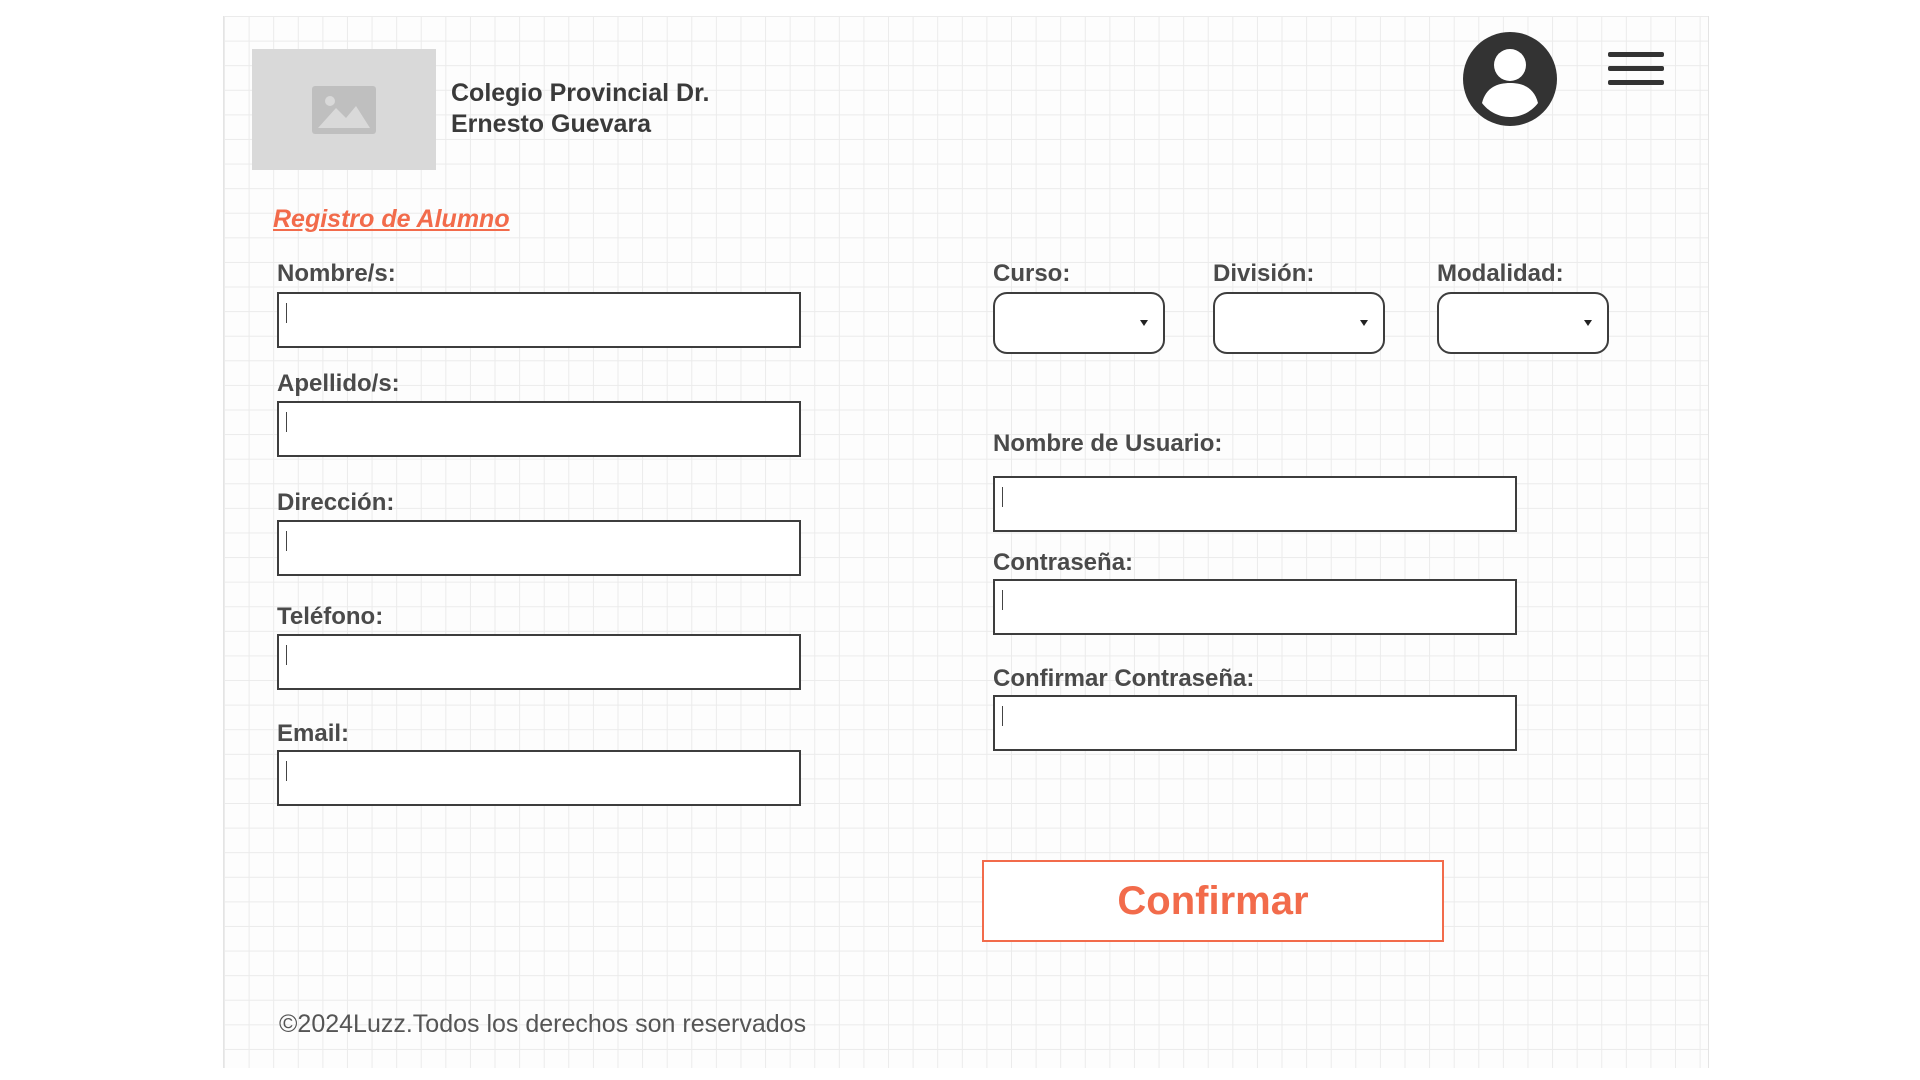  I want to click on division-select, so click(1299, 323).